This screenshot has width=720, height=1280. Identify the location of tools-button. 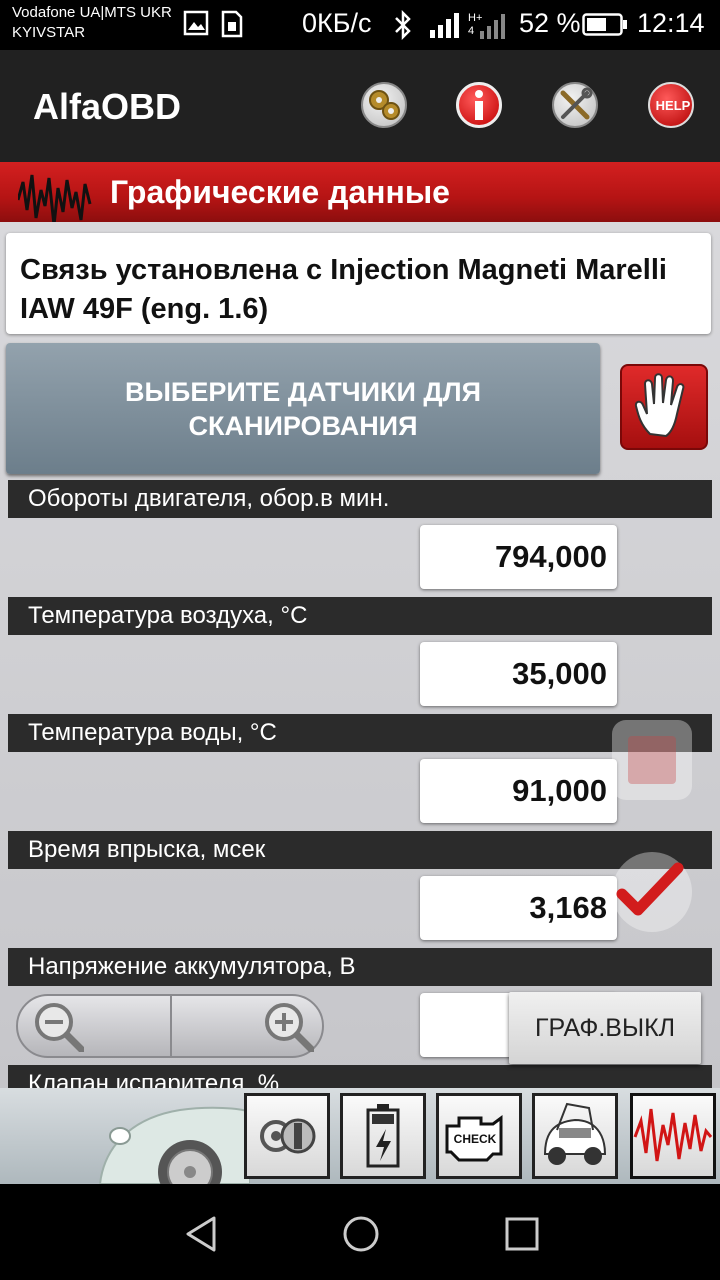
(575, 105).